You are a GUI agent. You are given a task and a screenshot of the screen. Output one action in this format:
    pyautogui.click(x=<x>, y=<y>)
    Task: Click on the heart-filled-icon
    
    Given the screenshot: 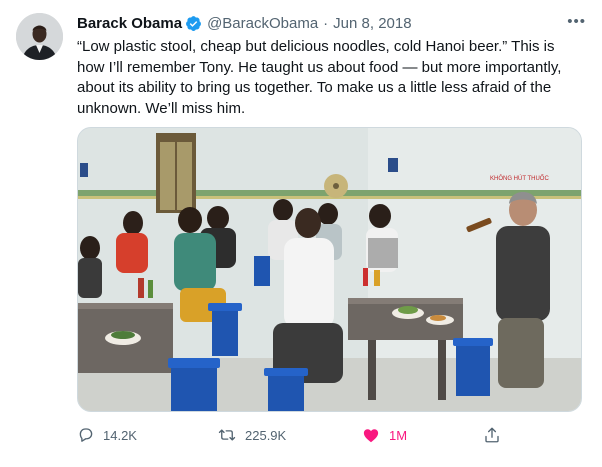 What is the action you would take?
    pyautogui.click(x=371, y=436)
    